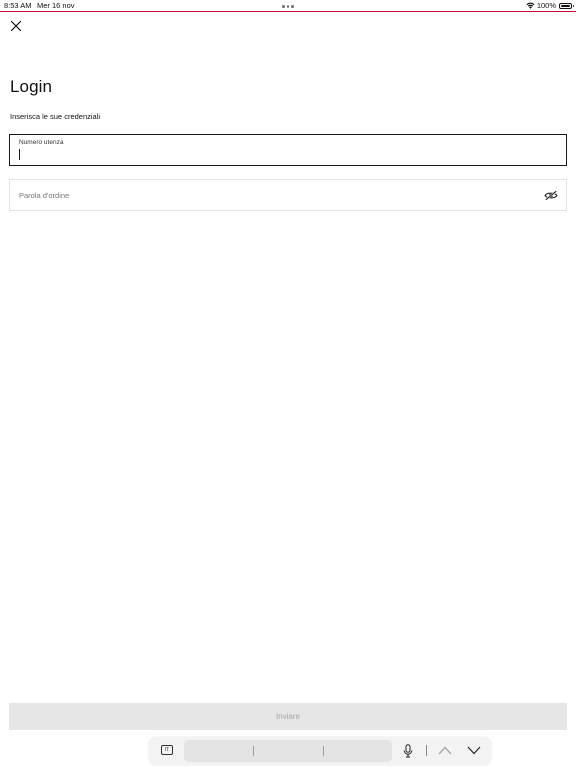 Image resolution: width=576 pixels, height=768 pixels. What do you see at coordinates (41, 142) in the screenshot?
I see `username-label: Numero utenza` at bounding box center [41, 142].